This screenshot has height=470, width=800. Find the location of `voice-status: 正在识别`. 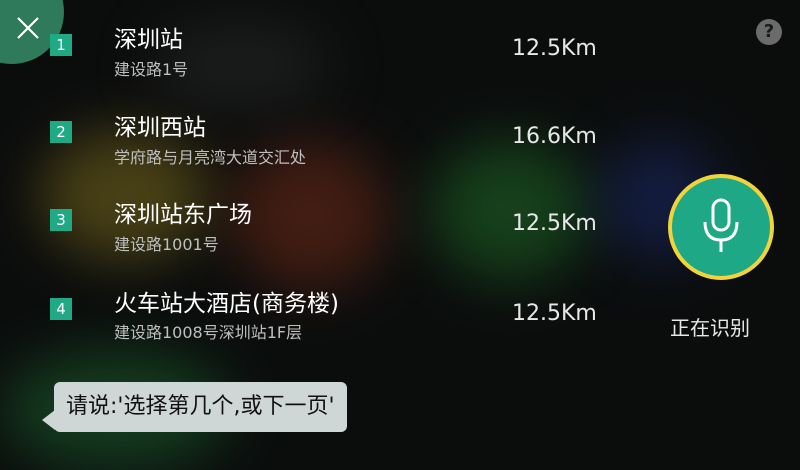

voice-status: 正在识别 is located at coordinates (710, 328).